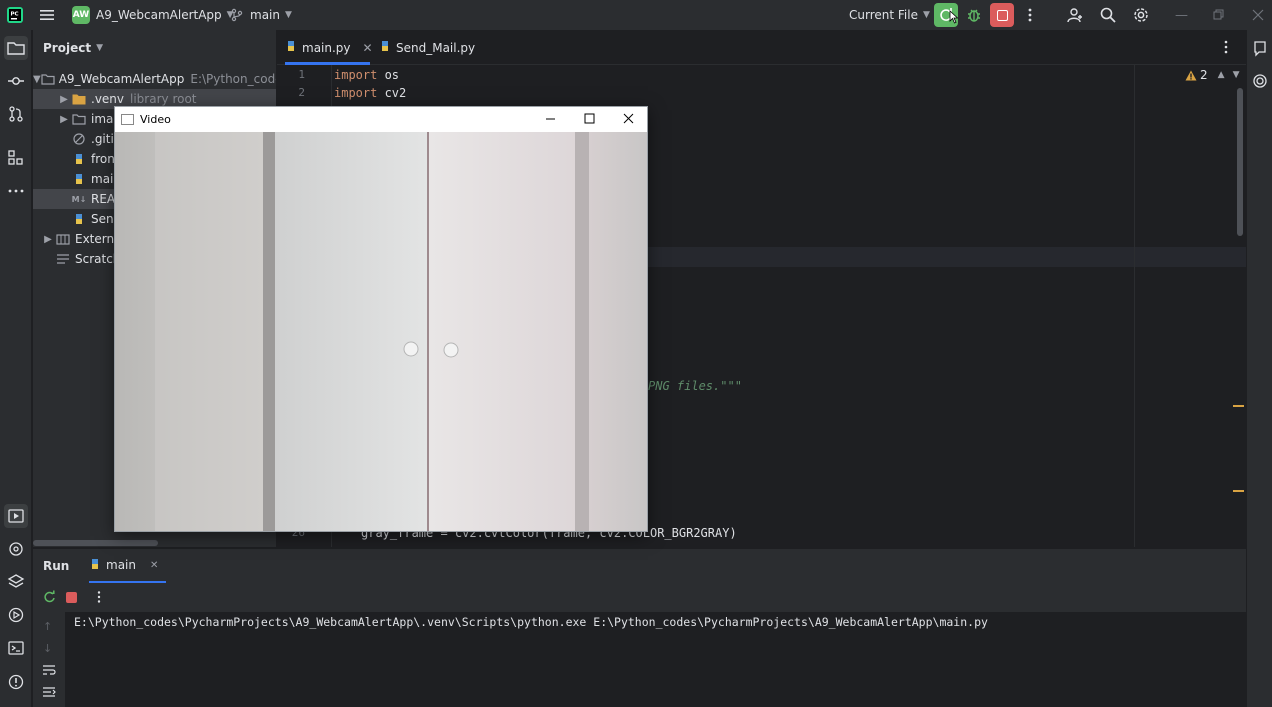  Describe the element at coordinates (154, 48) in the screenshot. I see `project-panel-header: Project ▼` at that location.